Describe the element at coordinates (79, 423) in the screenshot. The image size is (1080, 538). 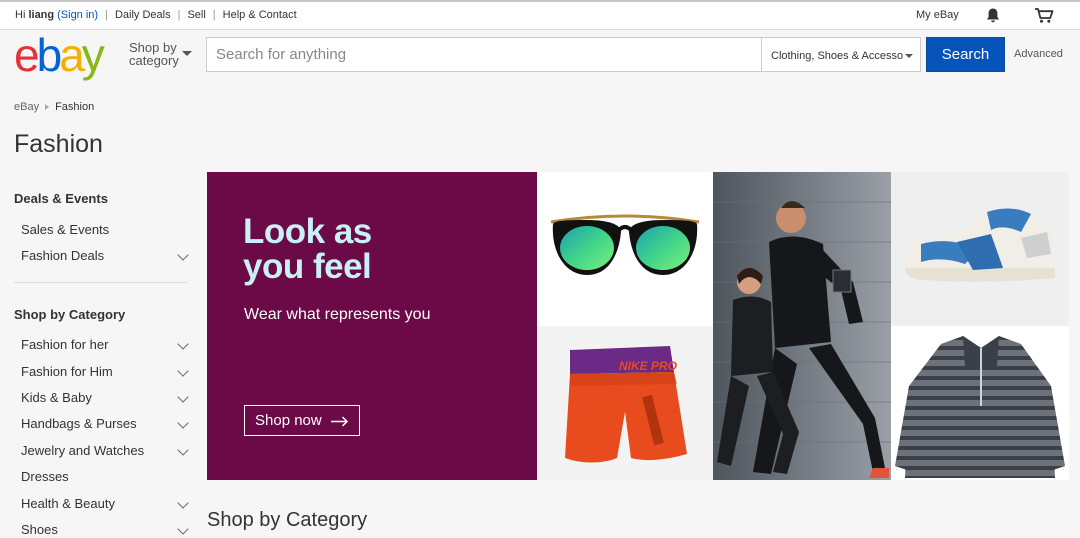
I see `sidebar-item-label: Handbags & Purses` at that location.